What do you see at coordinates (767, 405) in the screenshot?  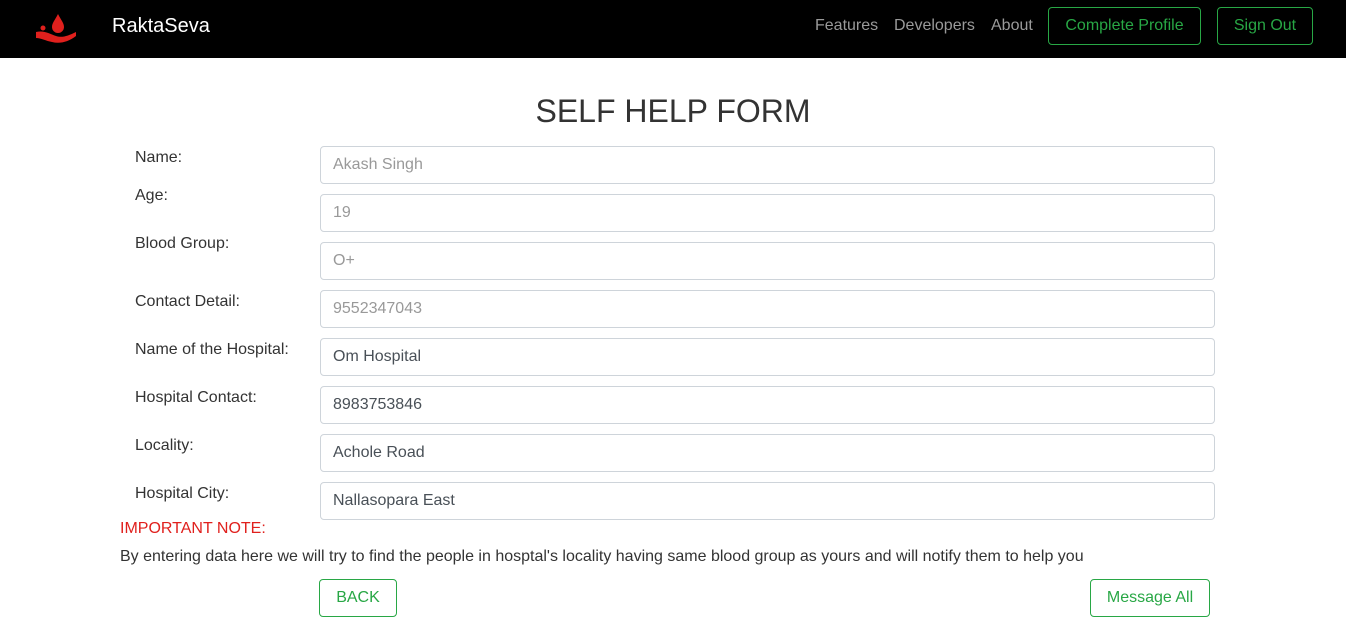 I see `hospital-contact-field` at bounding box center [767, 405].